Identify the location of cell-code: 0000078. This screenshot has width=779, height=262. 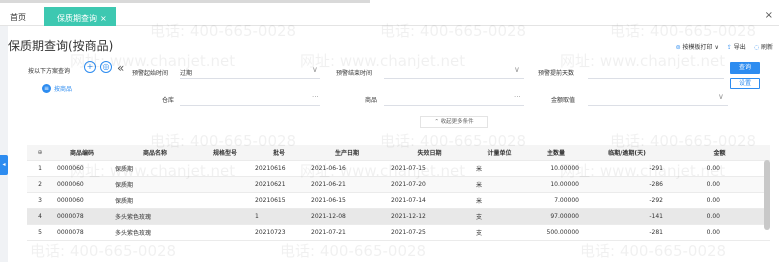
(82, 216).